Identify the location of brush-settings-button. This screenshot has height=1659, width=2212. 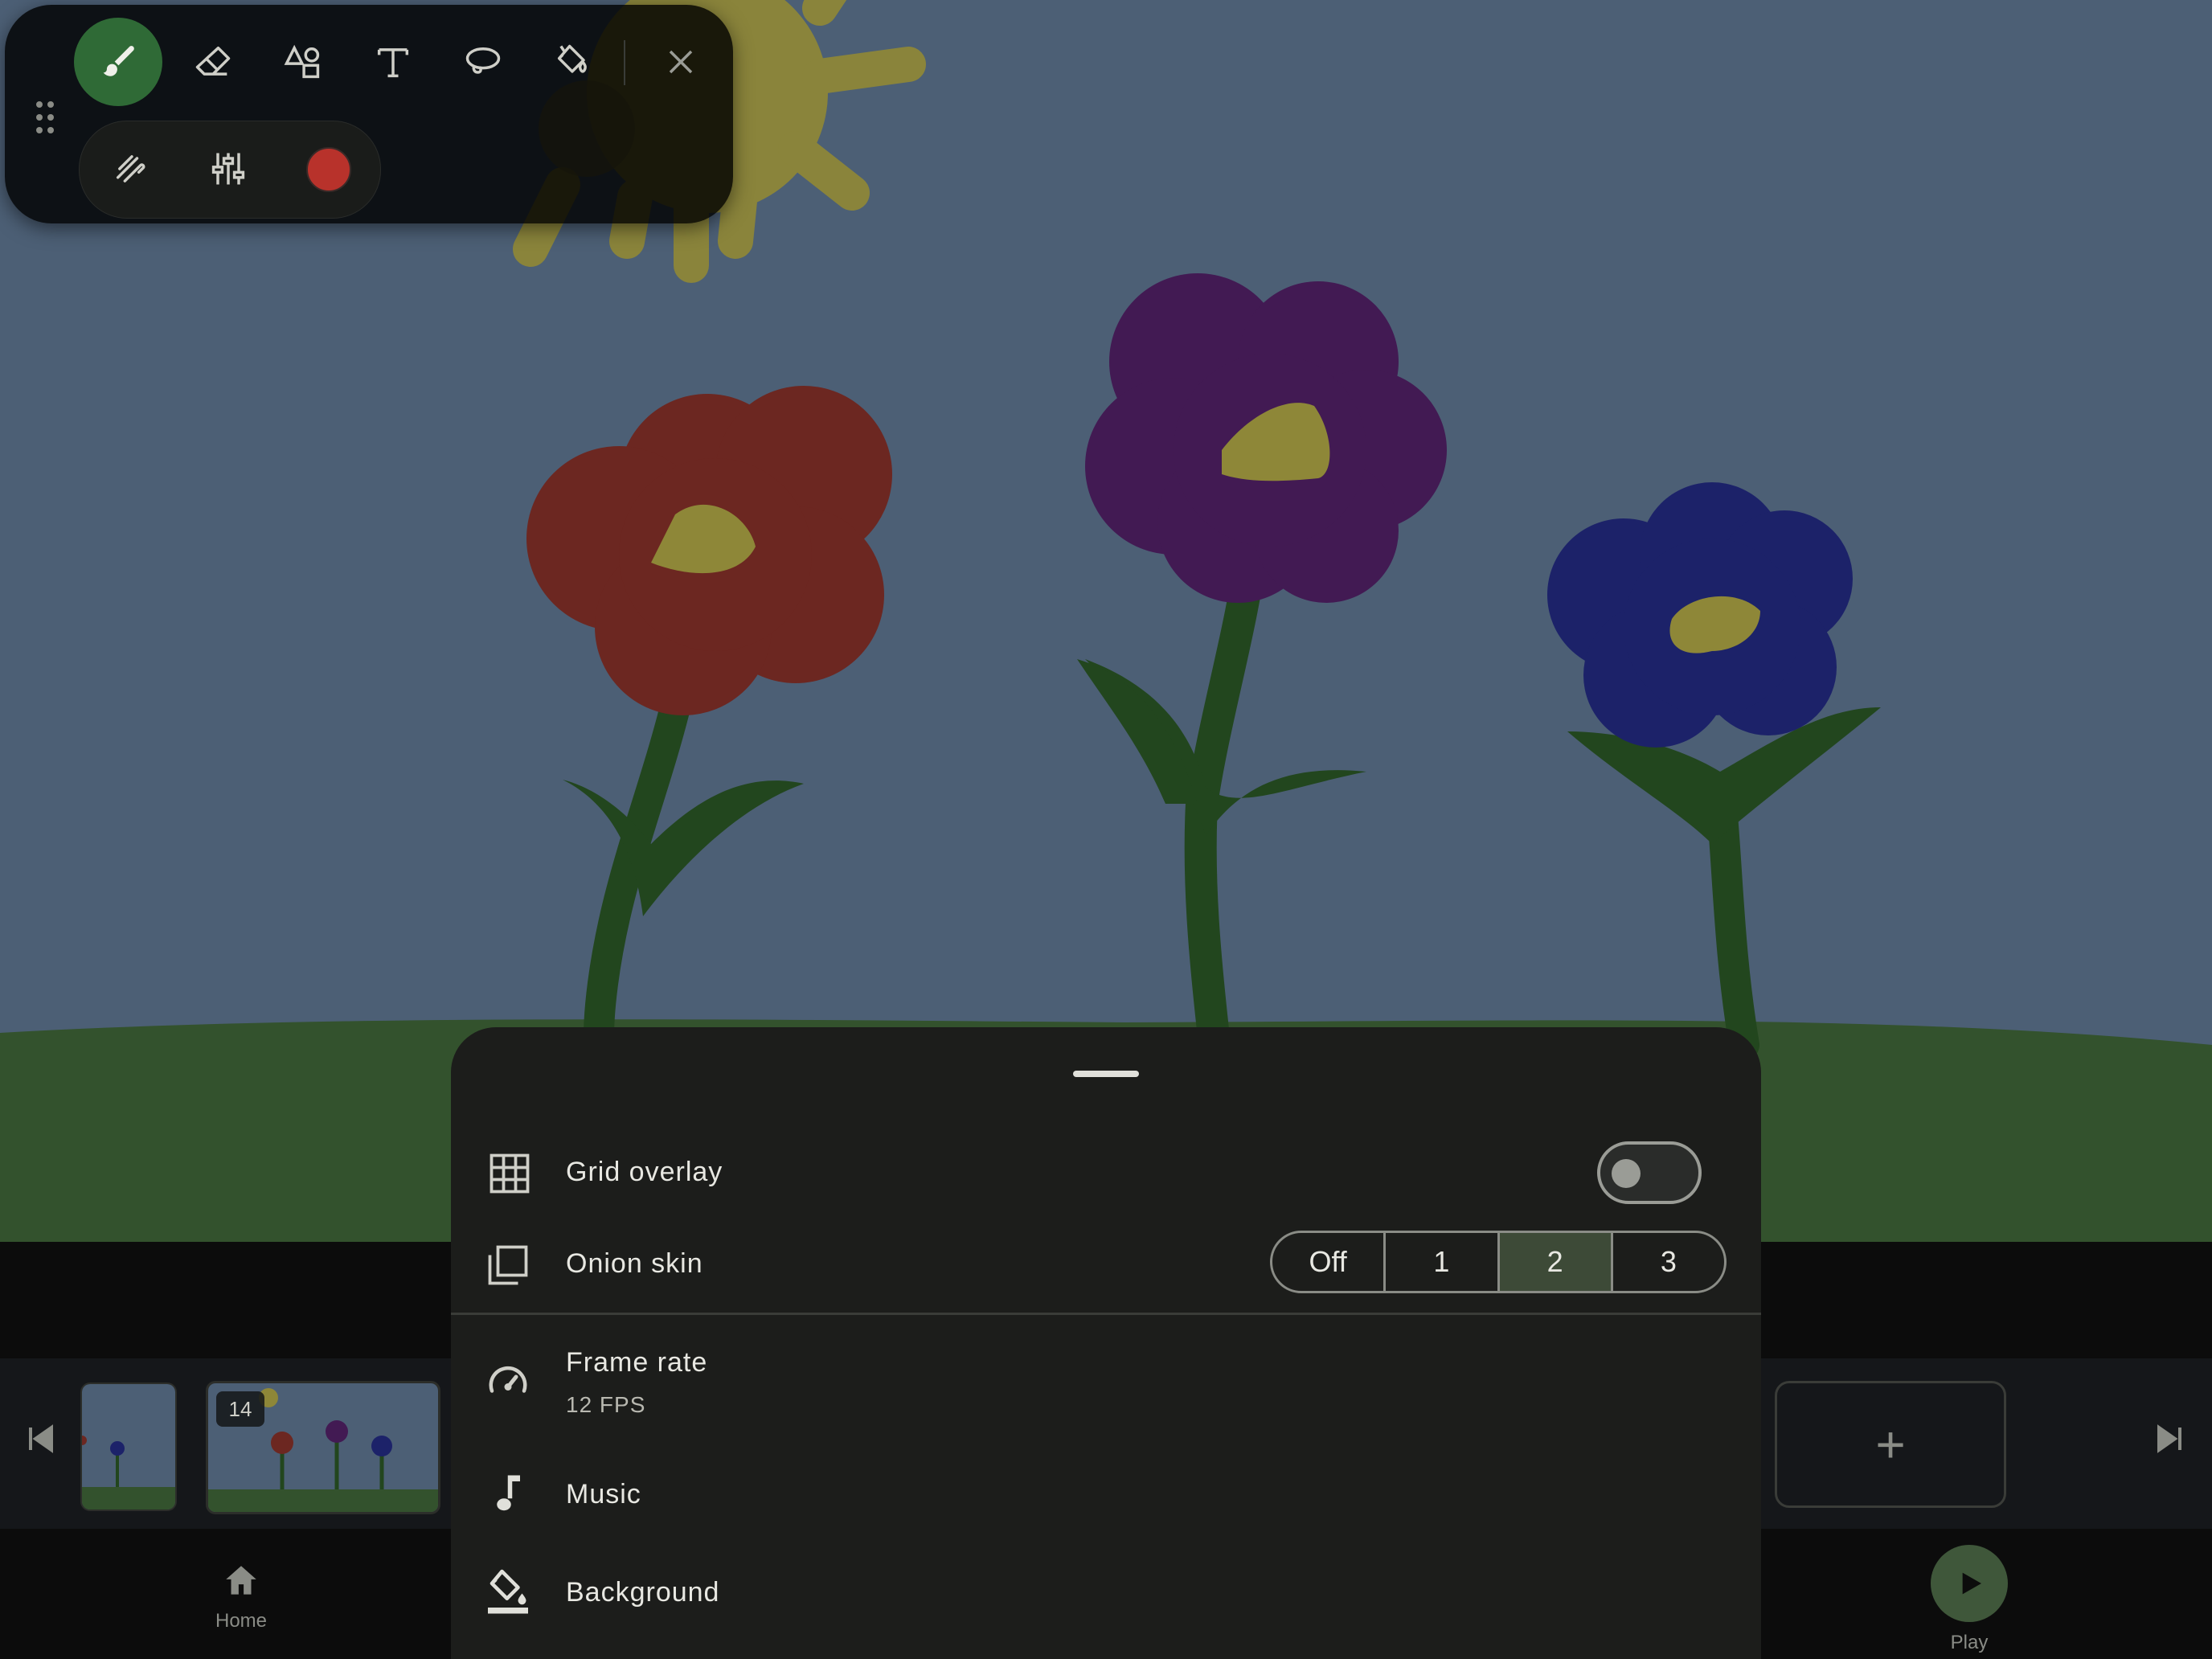
(228, 169).